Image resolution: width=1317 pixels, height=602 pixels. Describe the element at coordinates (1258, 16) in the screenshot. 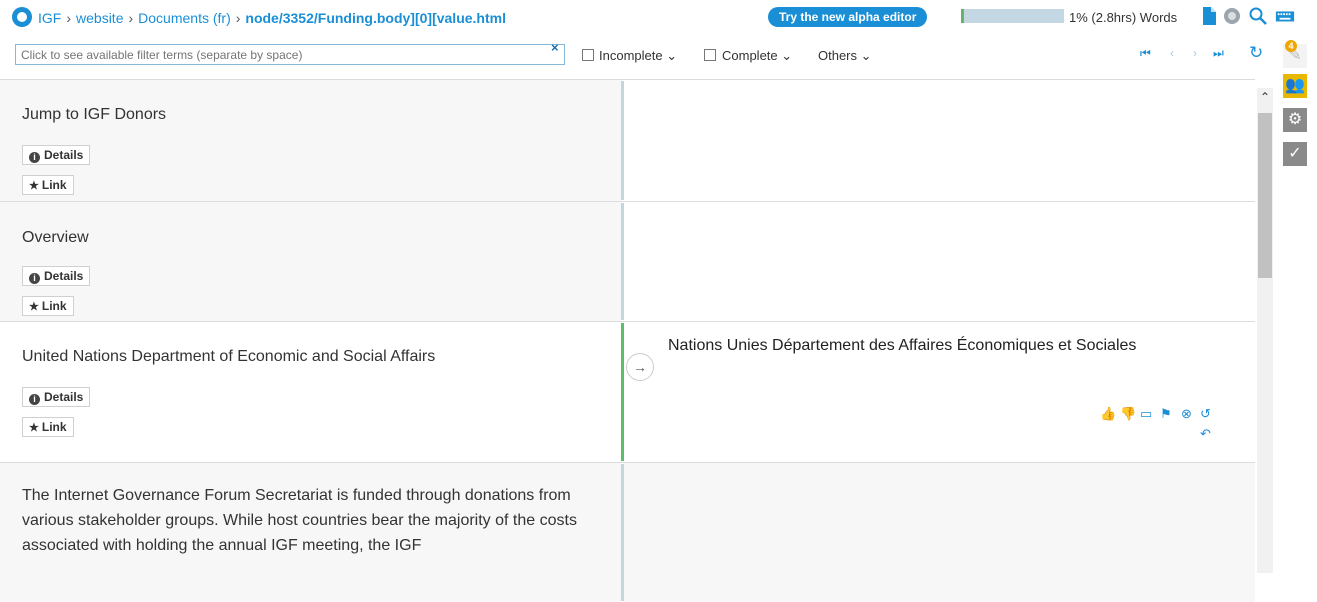

I see `search-icon` at that location.